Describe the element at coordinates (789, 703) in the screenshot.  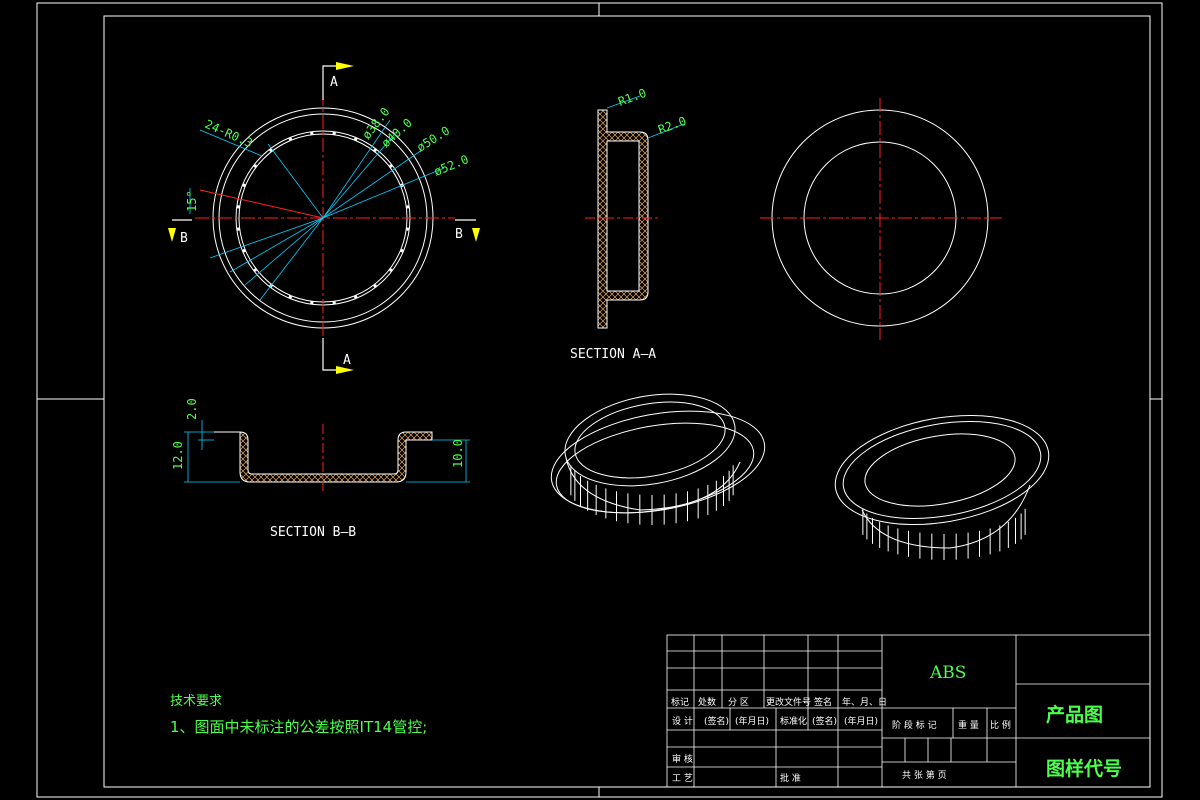
I see `rev-header-cell: 更改文件号` at that location.